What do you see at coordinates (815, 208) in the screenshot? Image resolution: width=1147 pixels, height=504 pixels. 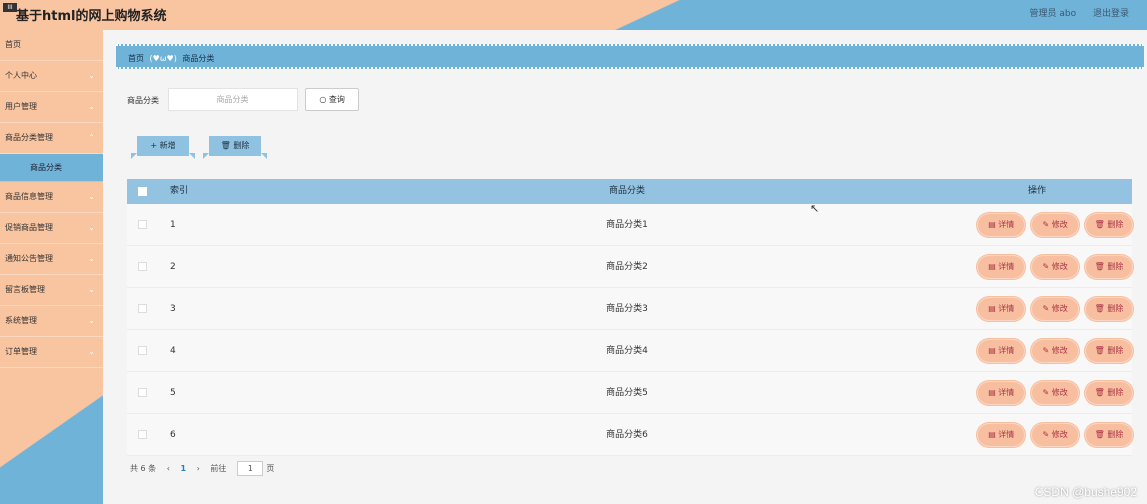 I see `mouse-cursor-icon: ↖` at bounding box center [815, 208].